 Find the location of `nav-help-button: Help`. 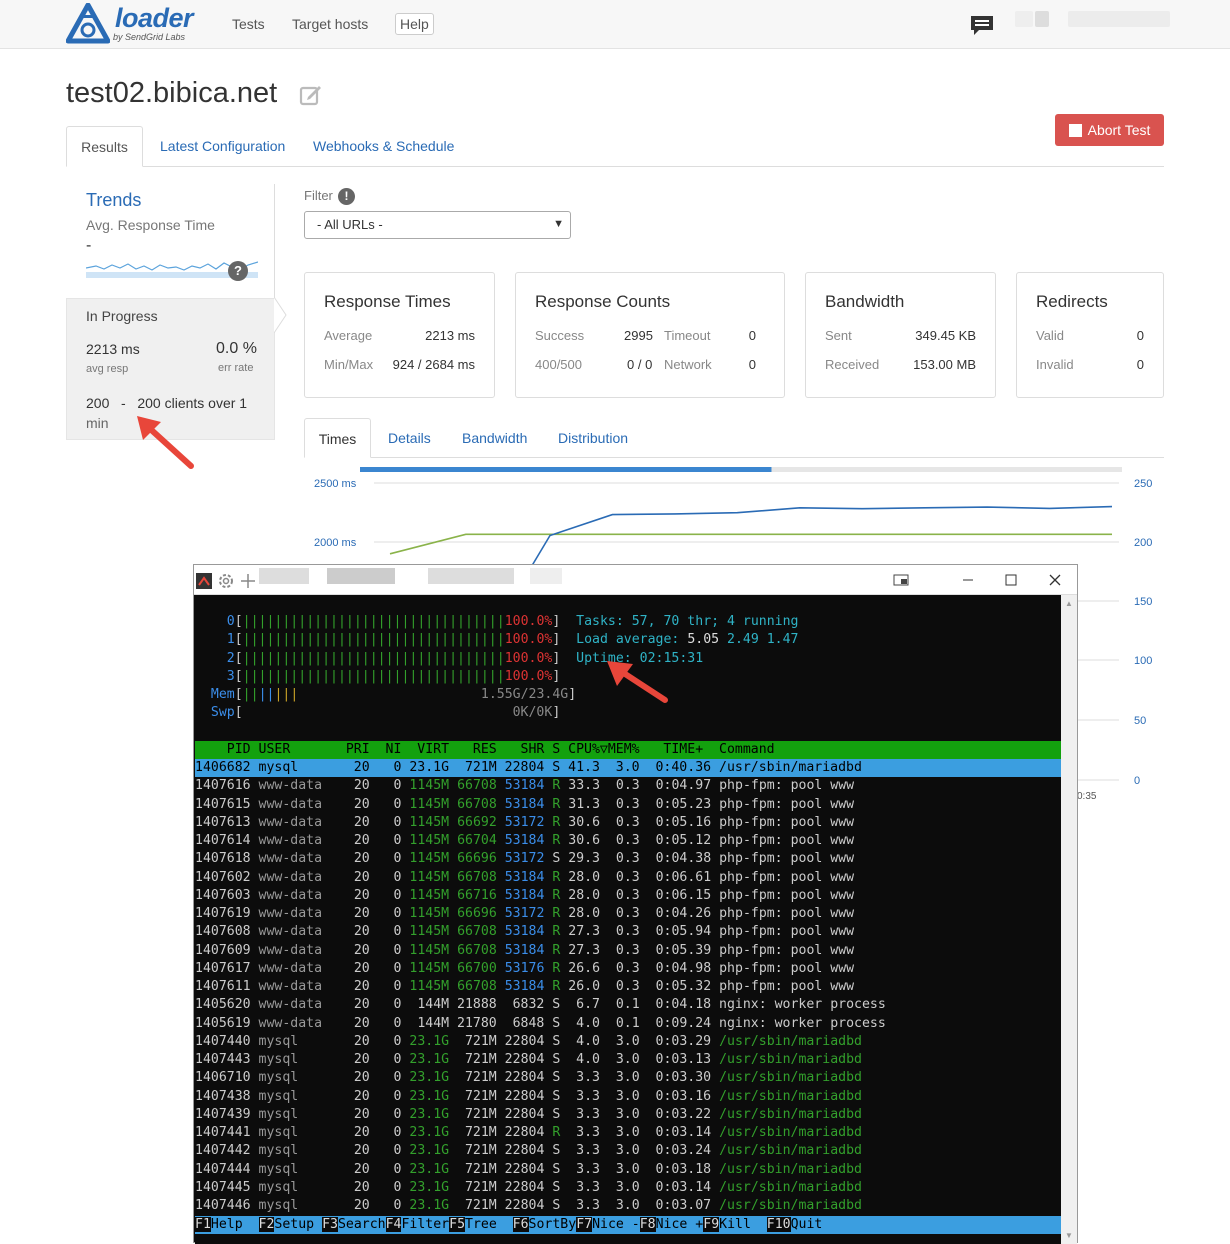

nav-help-button: Help is located at coordinates (414, 24).